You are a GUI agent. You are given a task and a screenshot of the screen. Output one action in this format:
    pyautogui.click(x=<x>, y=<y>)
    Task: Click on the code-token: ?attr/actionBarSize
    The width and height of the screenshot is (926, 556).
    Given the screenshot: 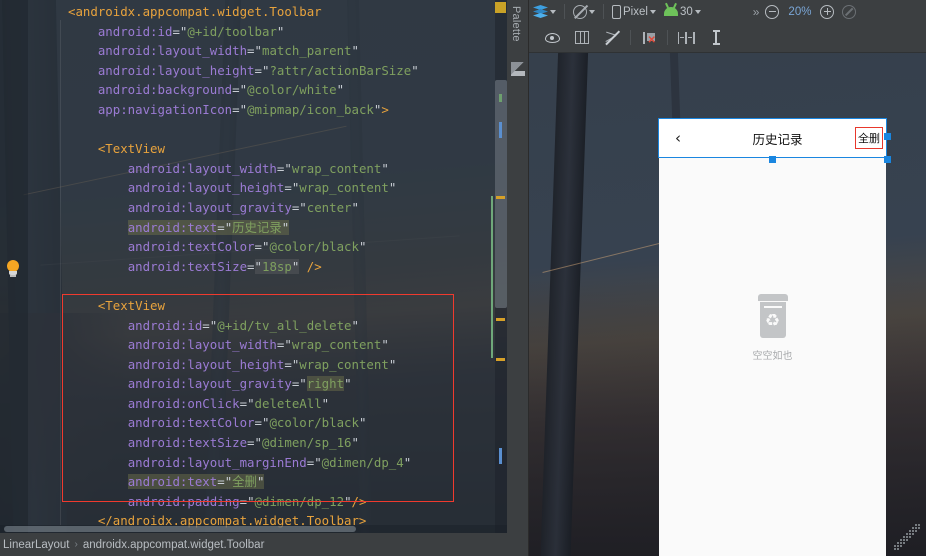 What is the action you would take?
    pyautogui.click(x=340, y=70)
    